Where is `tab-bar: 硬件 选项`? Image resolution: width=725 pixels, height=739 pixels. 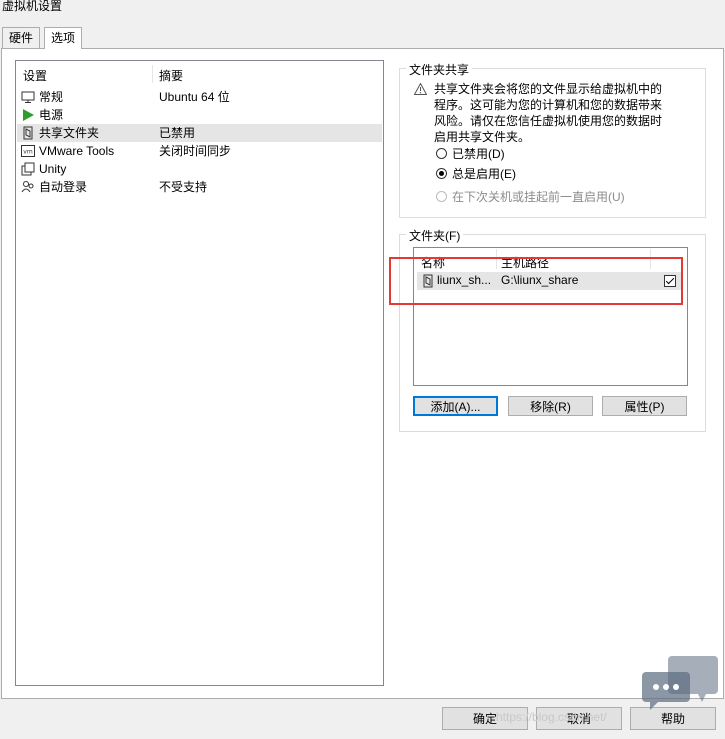 tab-bar: 硬件 选项 is located at coordinates (362, 38).